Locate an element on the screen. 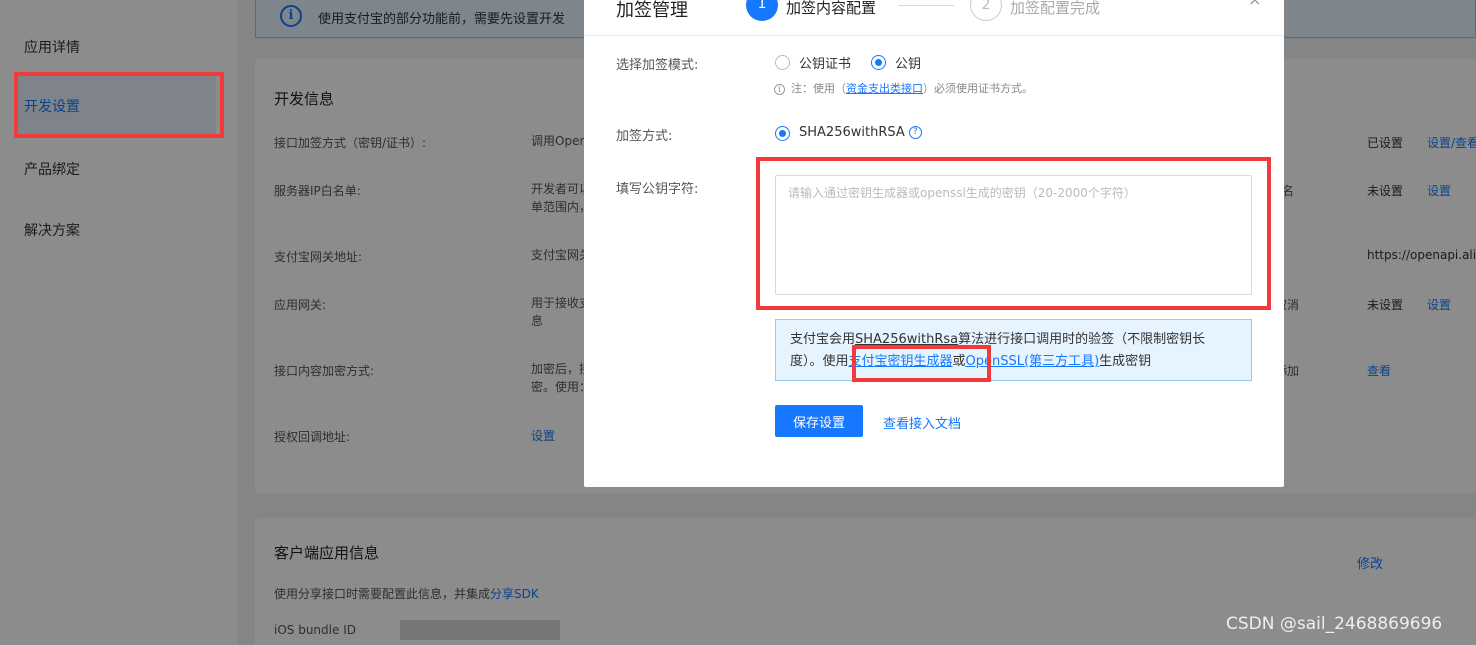 This screenshot has height=645, width=1476. algo-name: SHA256withRsa is located at coordinates (907, 339).